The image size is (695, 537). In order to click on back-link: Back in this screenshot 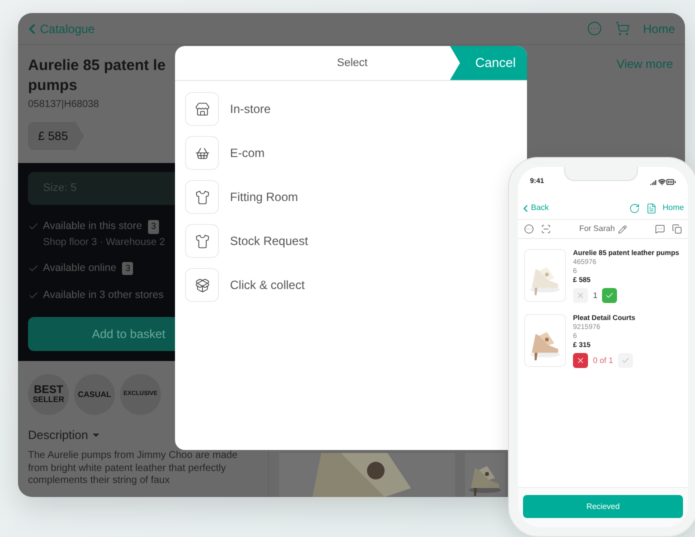, I will do `click(534, 208)`.